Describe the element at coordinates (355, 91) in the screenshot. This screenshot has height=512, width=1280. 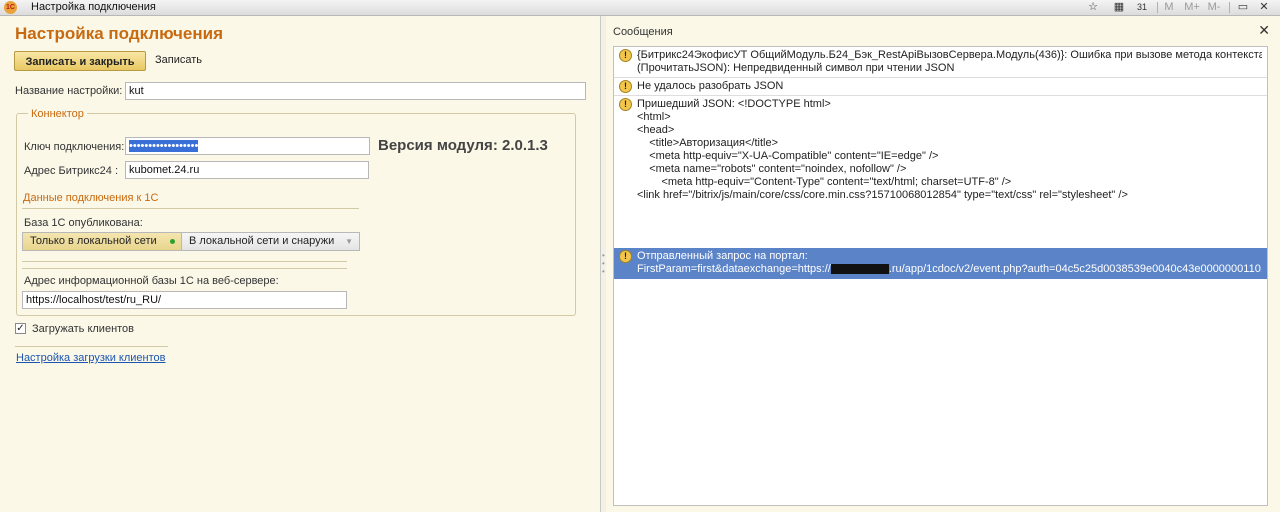
I see `setting-name-input: kut` at that location.